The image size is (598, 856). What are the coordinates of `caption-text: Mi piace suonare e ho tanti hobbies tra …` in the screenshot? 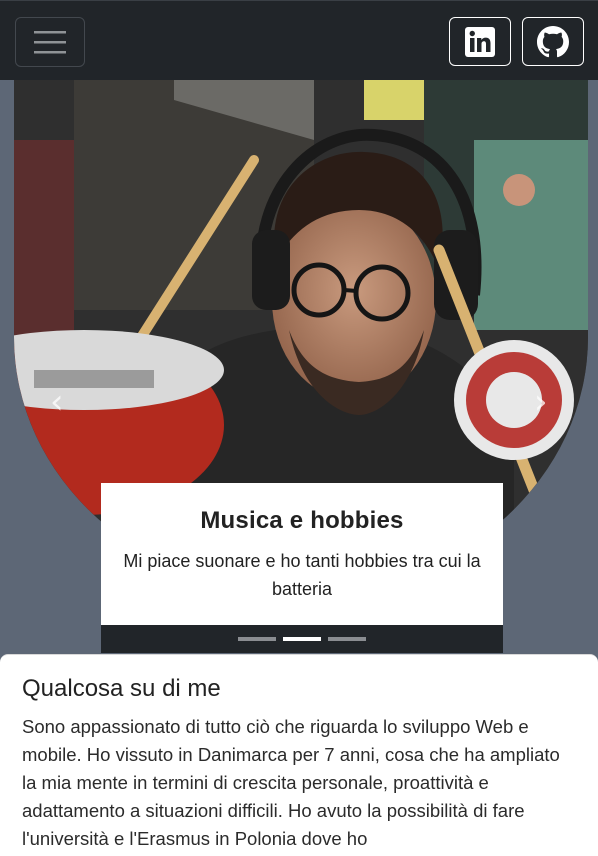 It's located at (302, 575).